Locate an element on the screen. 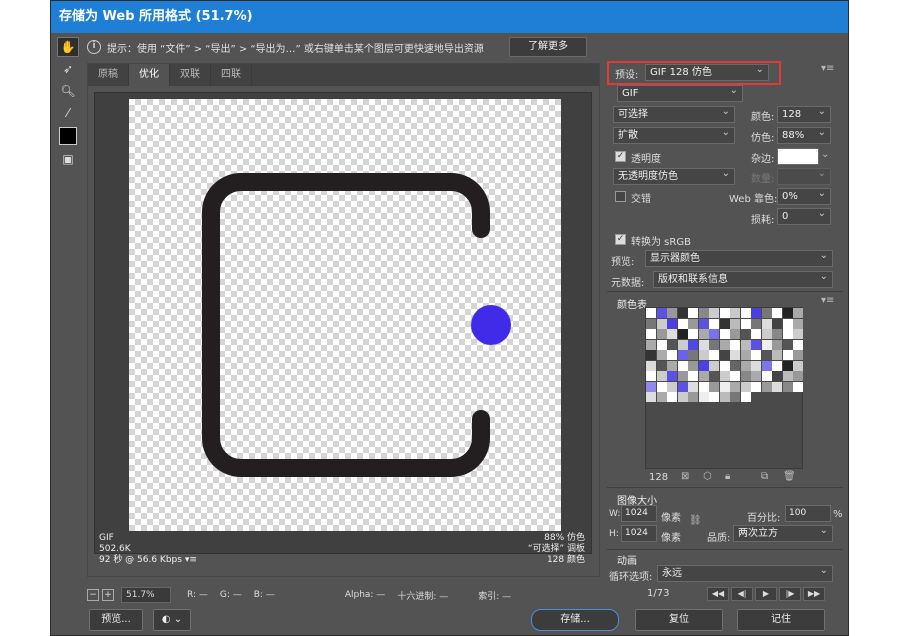  preview-color-select: 显示器颜色 is located at coordinates (739, 257).